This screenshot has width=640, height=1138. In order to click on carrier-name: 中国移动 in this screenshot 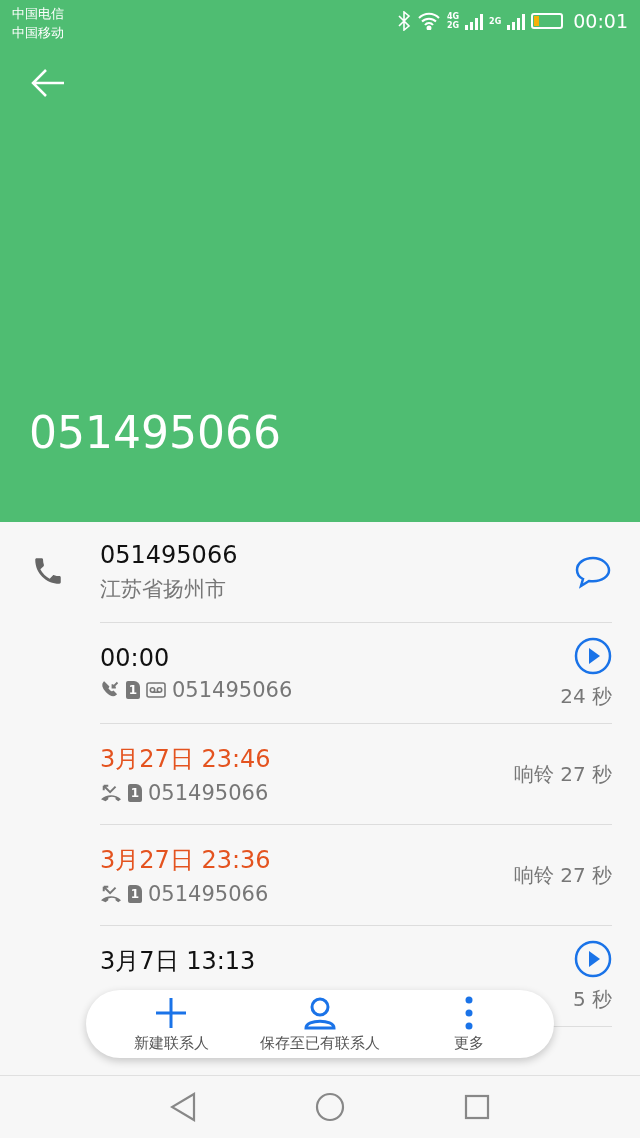, I will do `click(38, 33)`.